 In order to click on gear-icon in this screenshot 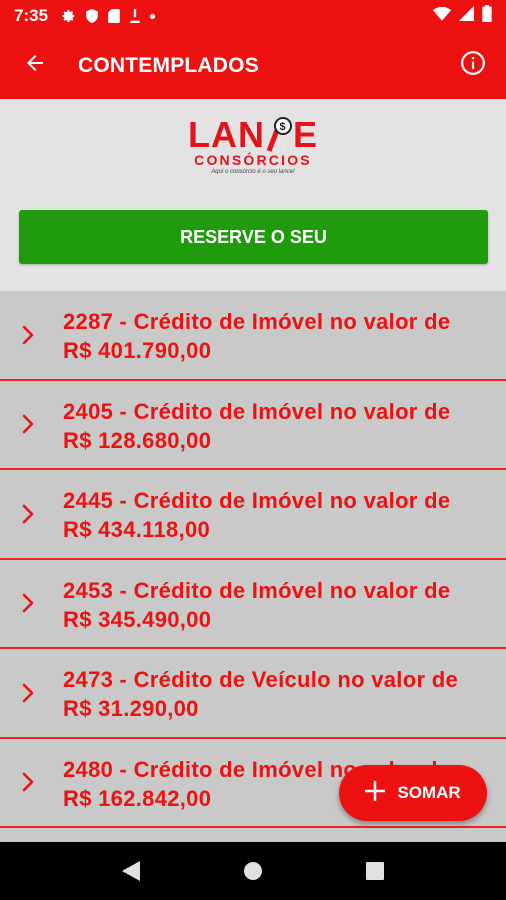, I will do `click(69, 16)`.